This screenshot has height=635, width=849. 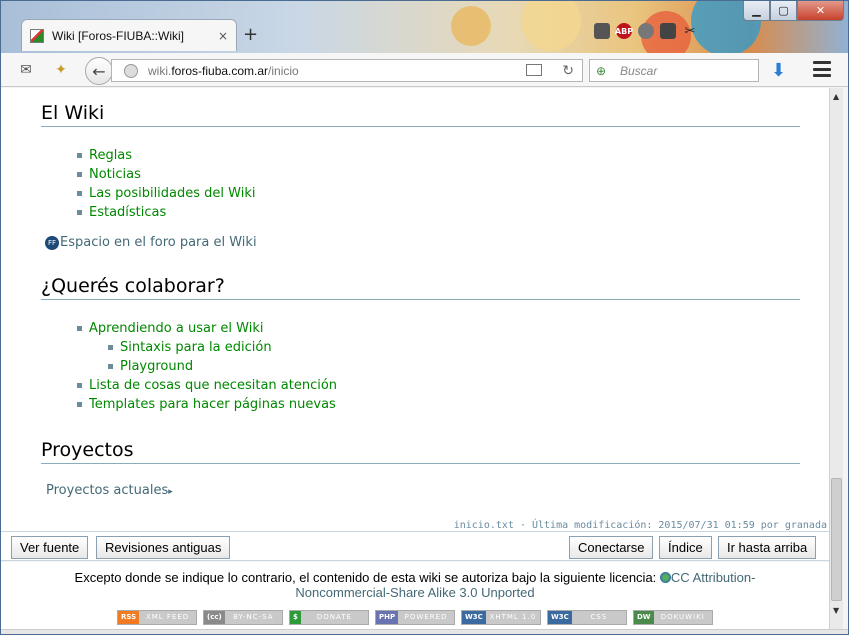 What do you see at coordinates (778, 70) in the screenshot?
I see `download-icon: ⬇` at bounding box center [778, 70].